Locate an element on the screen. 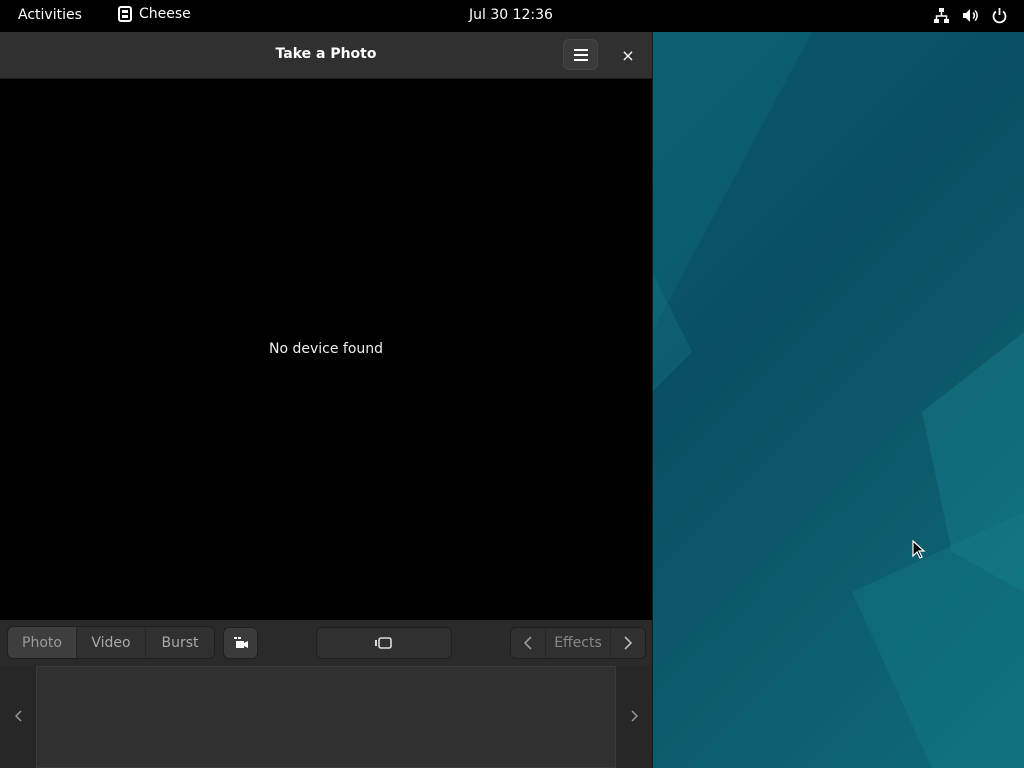 The image size is (1024, 768). clock: Jul 30 12:36 is located at coordinates (511, 15).